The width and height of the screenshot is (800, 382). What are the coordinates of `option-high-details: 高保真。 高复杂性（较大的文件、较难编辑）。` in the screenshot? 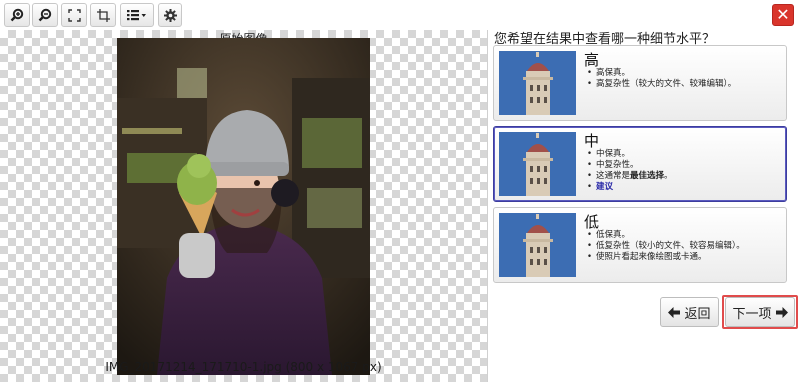 It's located at (661, 79).